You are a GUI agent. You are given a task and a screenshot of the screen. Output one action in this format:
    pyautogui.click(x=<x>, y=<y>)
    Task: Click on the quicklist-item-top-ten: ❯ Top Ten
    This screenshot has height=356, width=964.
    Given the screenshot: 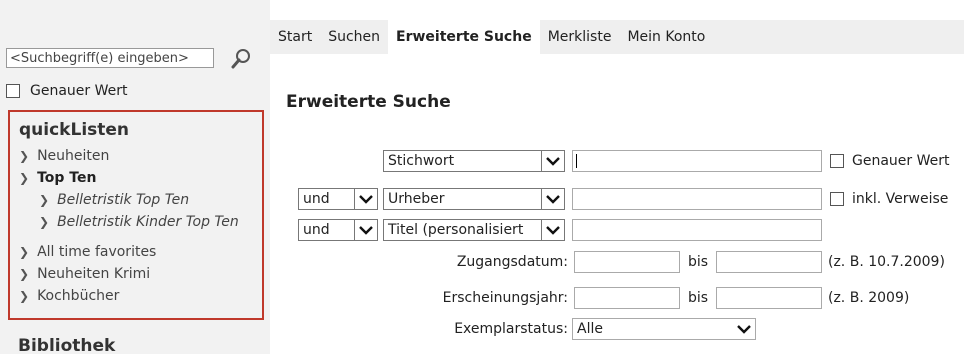 What is the action you would take?
    pyautogui.click(x=57, y=178)
    